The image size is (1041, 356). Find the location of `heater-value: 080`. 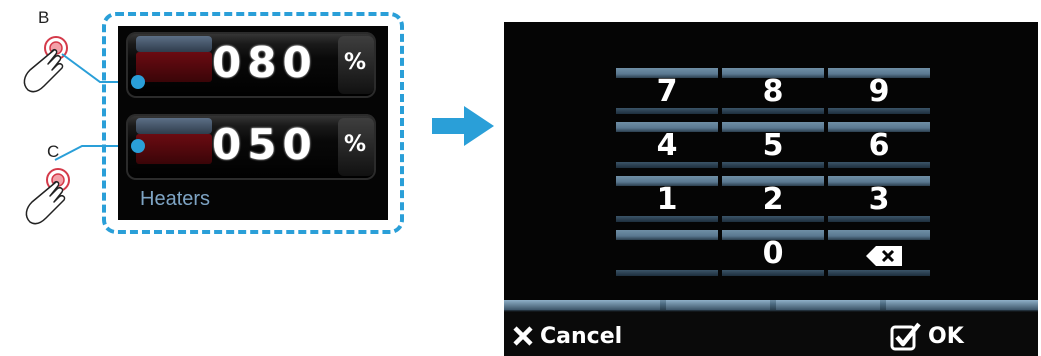

heater-value: 080 is located at coordinates (265, 62).